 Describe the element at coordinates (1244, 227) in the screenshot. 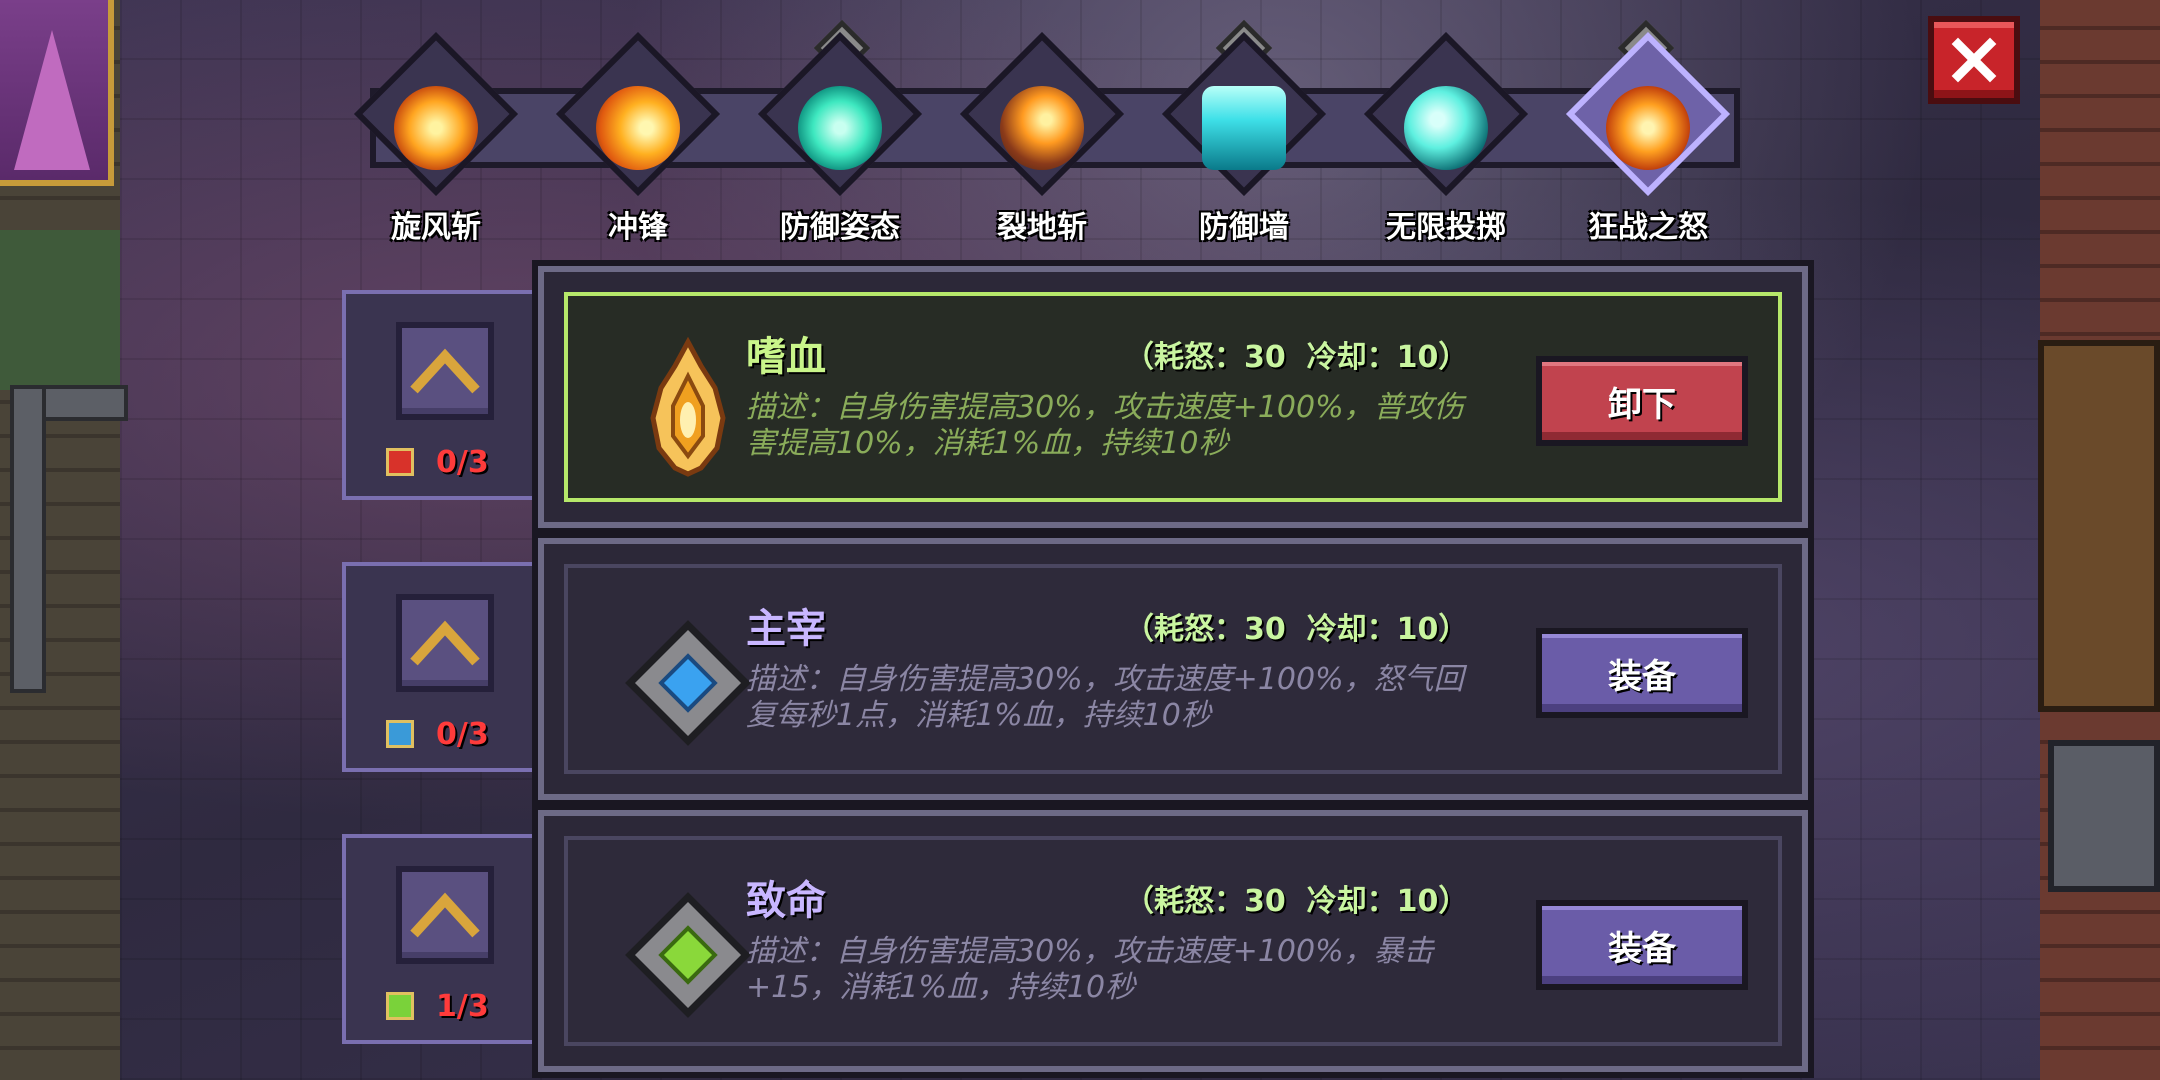

I see `tab-label: 防御墙` at that location.